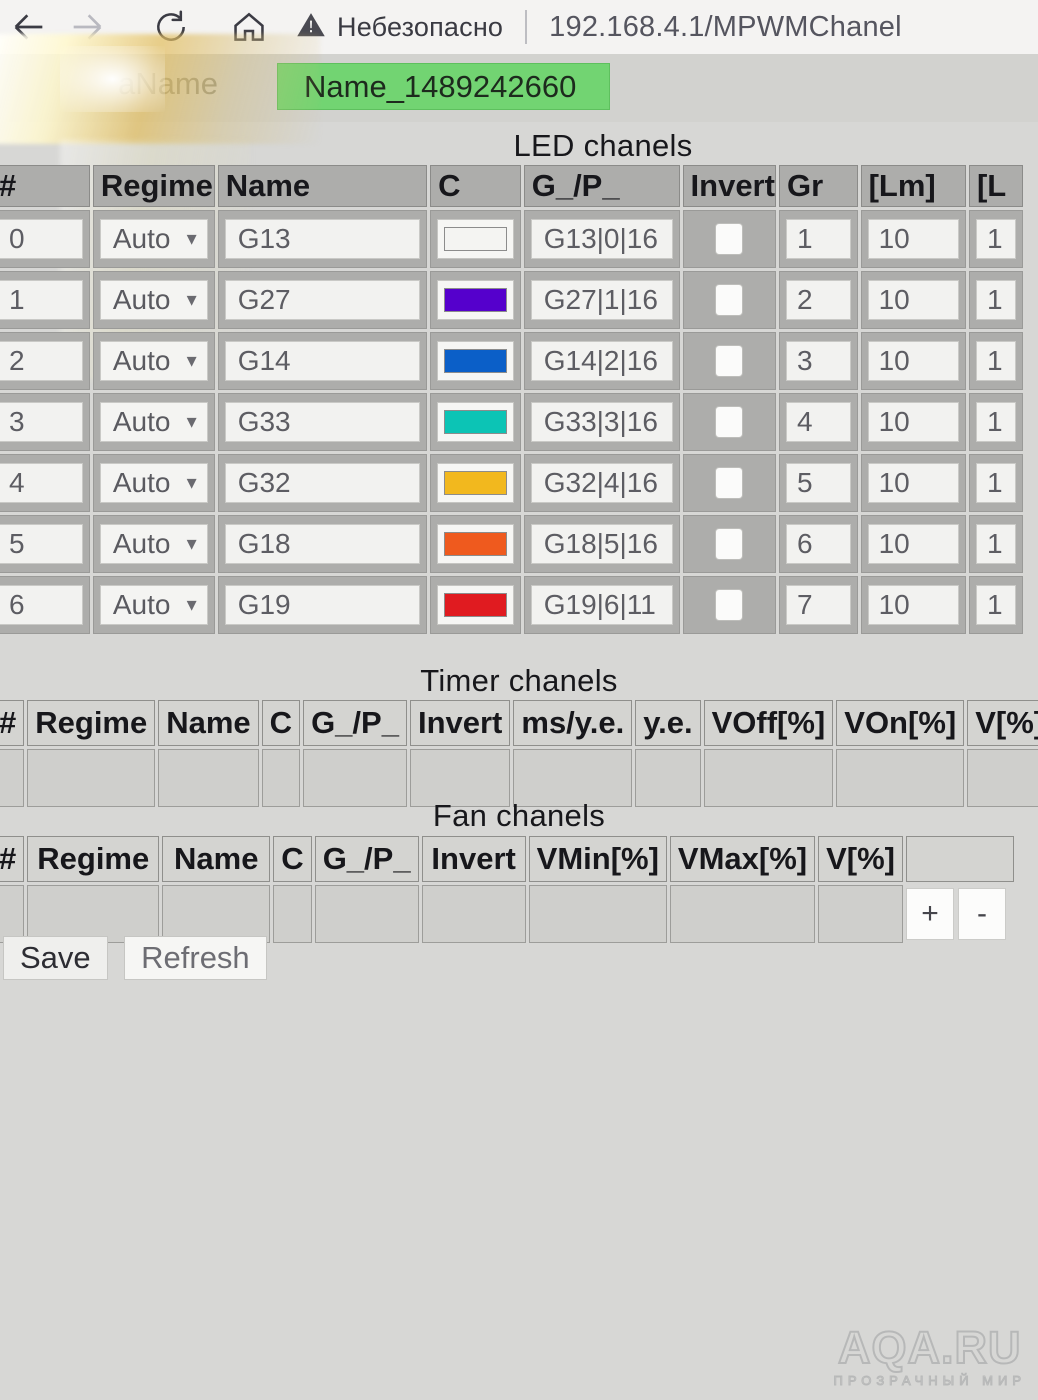 The image size is (1038, 1400). I want to click on led-gr-cell: 1, so click(818, 239).